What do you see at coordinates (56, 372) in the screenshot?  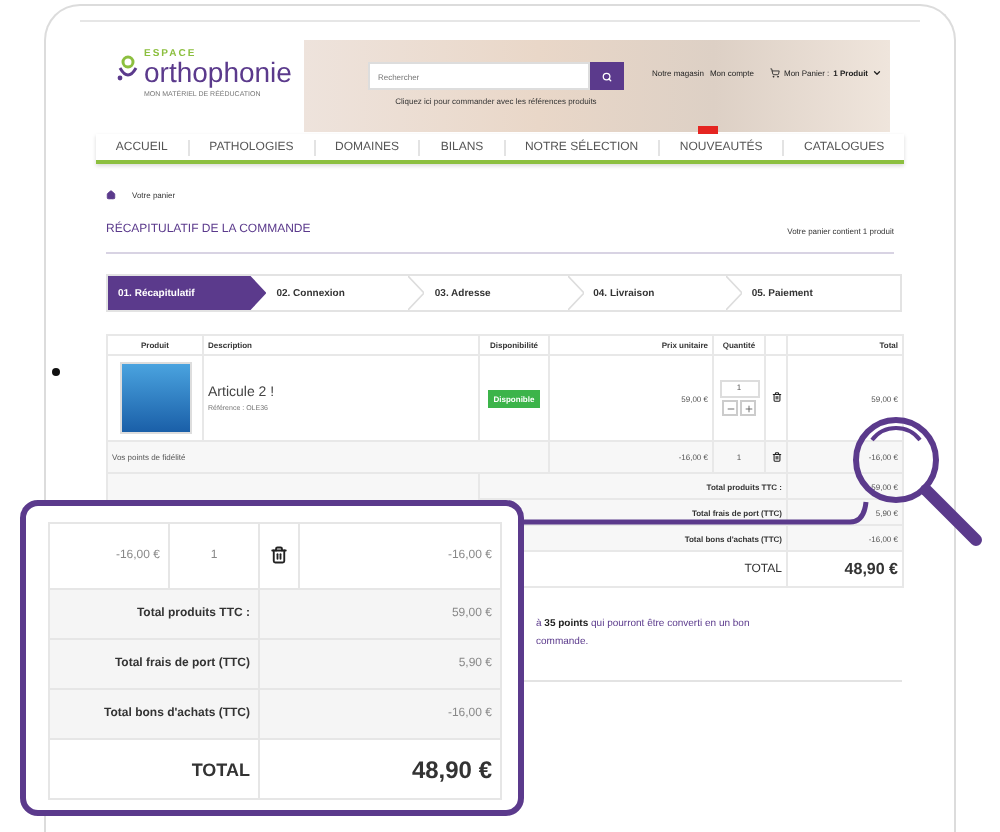 I see `camera-dot` at bounding box center [56, 372].